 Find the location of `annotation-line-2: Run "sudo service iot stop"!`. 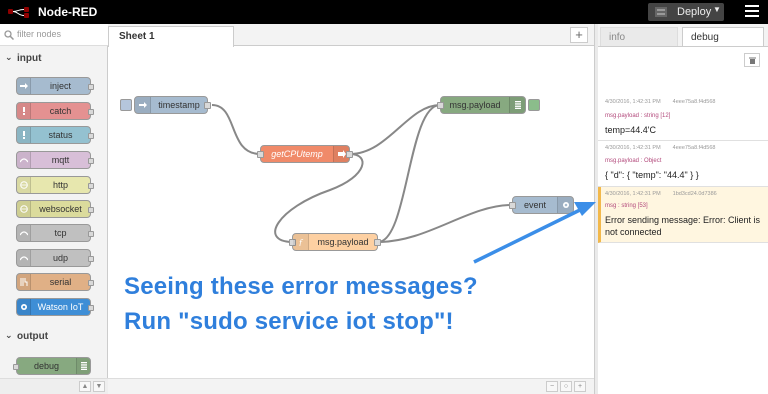

annotation-line-2: Run "sudo service iot stop"! is located at coordinates (289, 321).